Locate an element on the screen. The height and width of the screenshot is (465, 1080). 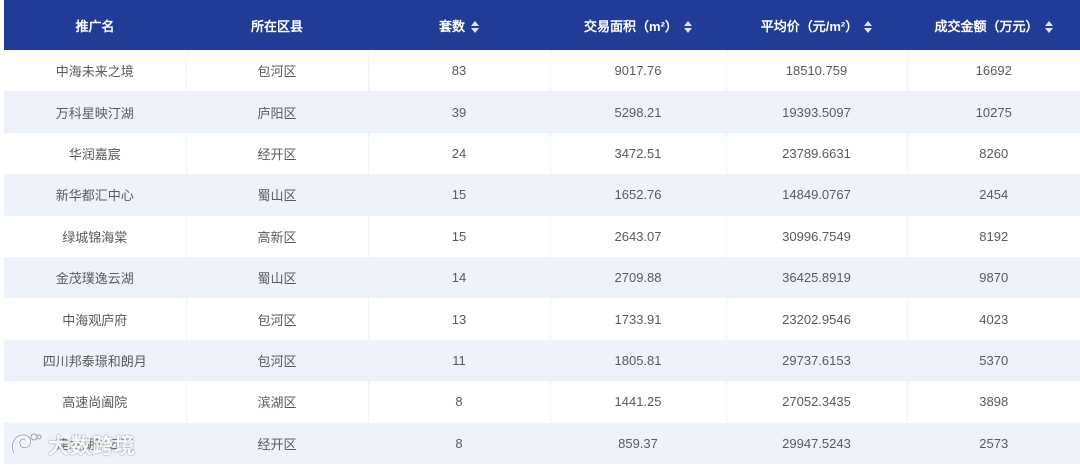
cell-area: 9017.76 is located at coordinates (638, 71).